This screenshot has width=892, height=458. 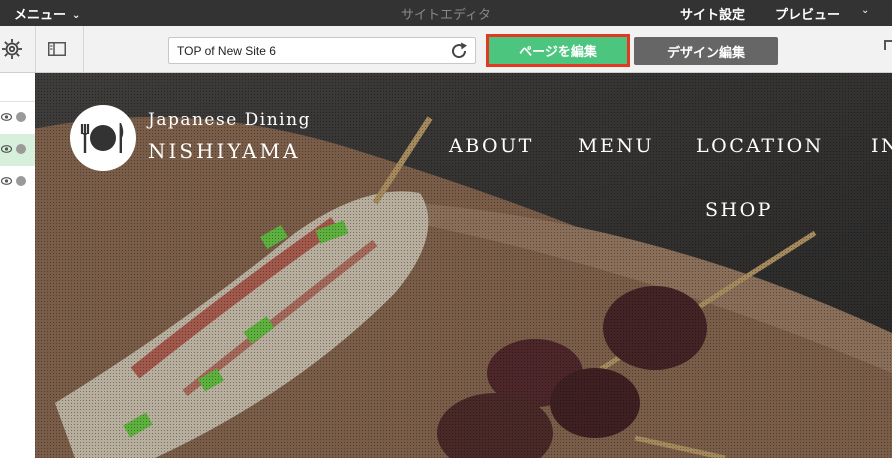 I want to click on brand-tagline: Japanese Dining, so click(x=229, y=120).